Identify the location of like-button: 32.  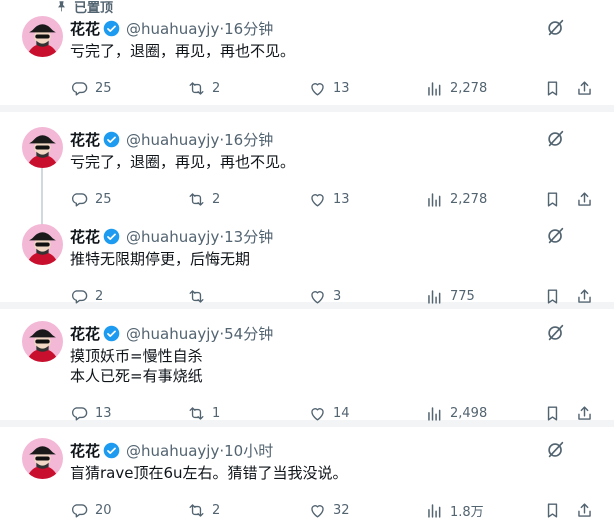
(329, 510).